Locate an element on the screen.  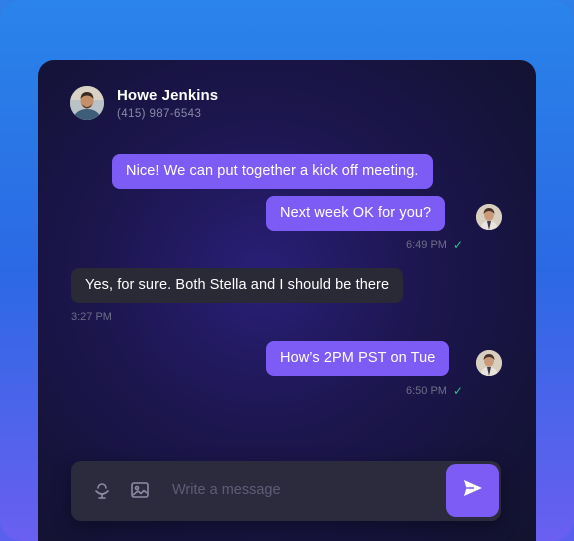
message-composer: Write a message is located at coordinates (286, 491).